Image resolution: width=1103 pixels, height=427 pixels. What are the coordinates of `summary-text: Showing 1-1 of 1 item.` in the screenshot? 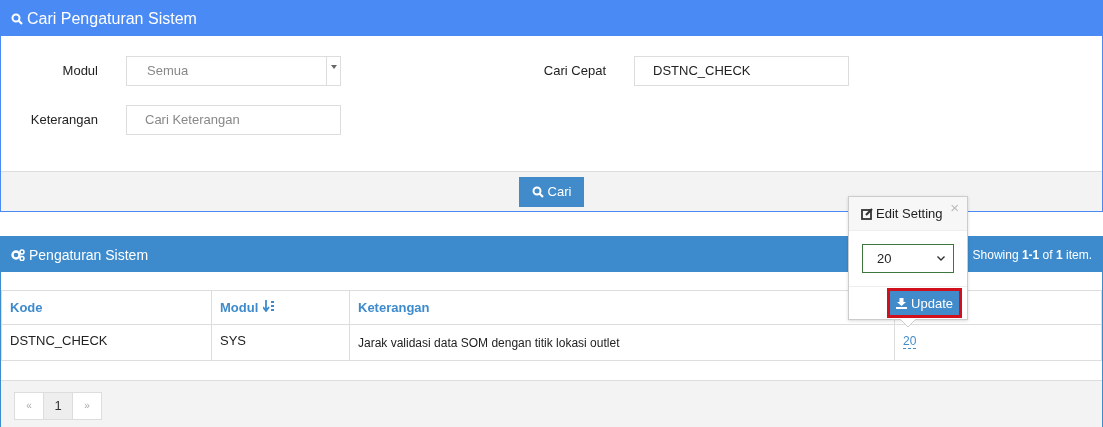 It's located at (1032, 254).